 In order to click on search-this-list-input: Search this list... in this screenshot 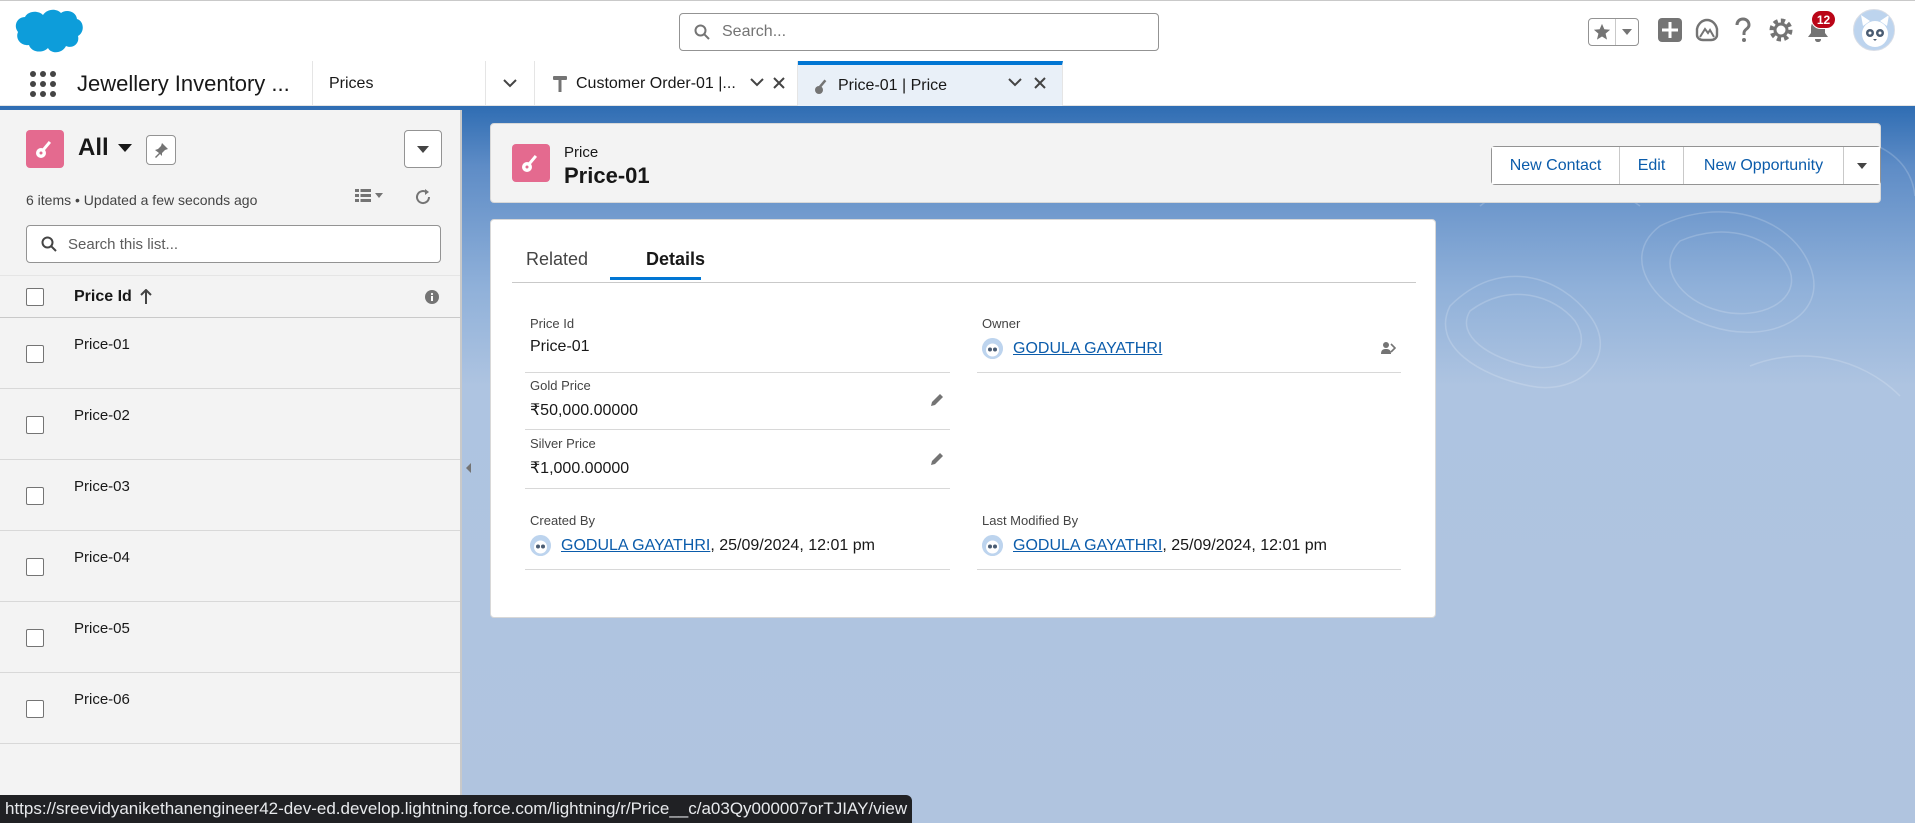, I will do `click(233, 244)`.